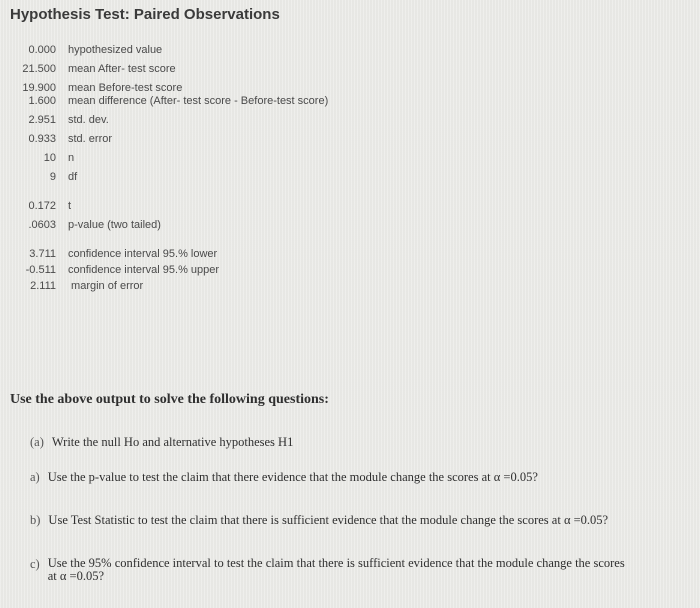 Image resolution: width=700 pixels, height=608 pixels. What do you see at coordinates (42, 101) in the screenshot?
I see `stat-value: 1.600` at bounding box center [42, 101].